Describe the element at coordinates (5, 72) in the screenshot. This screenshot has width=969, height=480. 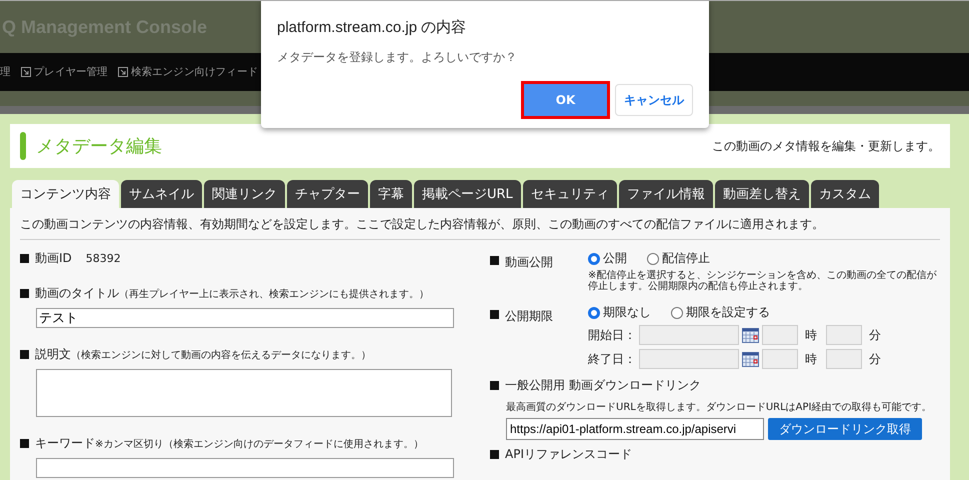
I see `nav-link: 理` at that location.